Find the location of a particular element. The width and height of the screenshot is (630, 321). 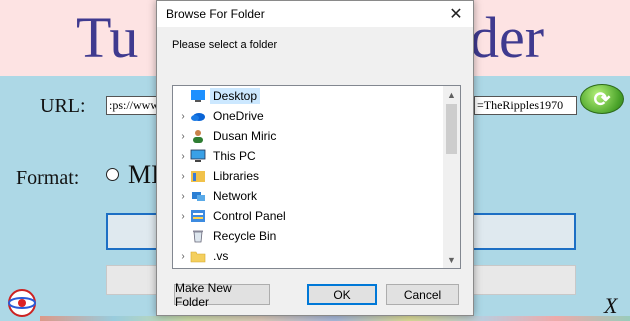

cancel-button: Cancel is located at coordinates (422, 294).